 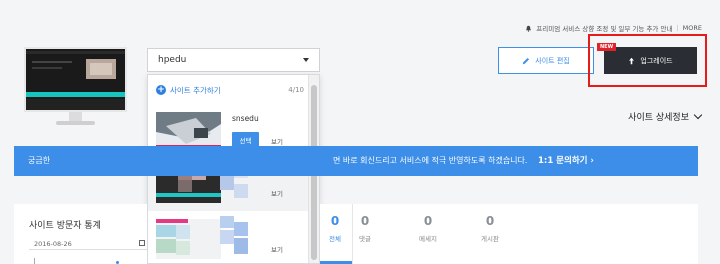 I want to click on site-thumbnail, so click(x=75, y=87).